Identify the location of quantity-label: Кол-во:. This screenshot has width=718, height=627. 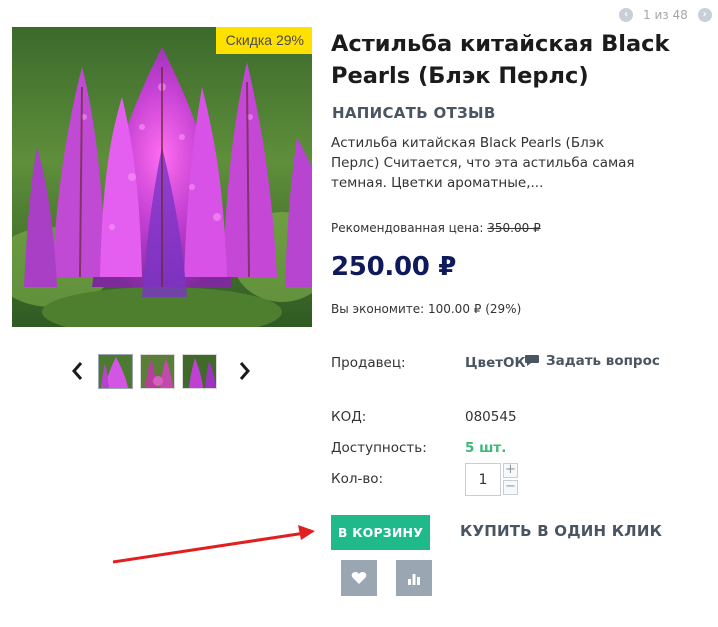
(357, 479).